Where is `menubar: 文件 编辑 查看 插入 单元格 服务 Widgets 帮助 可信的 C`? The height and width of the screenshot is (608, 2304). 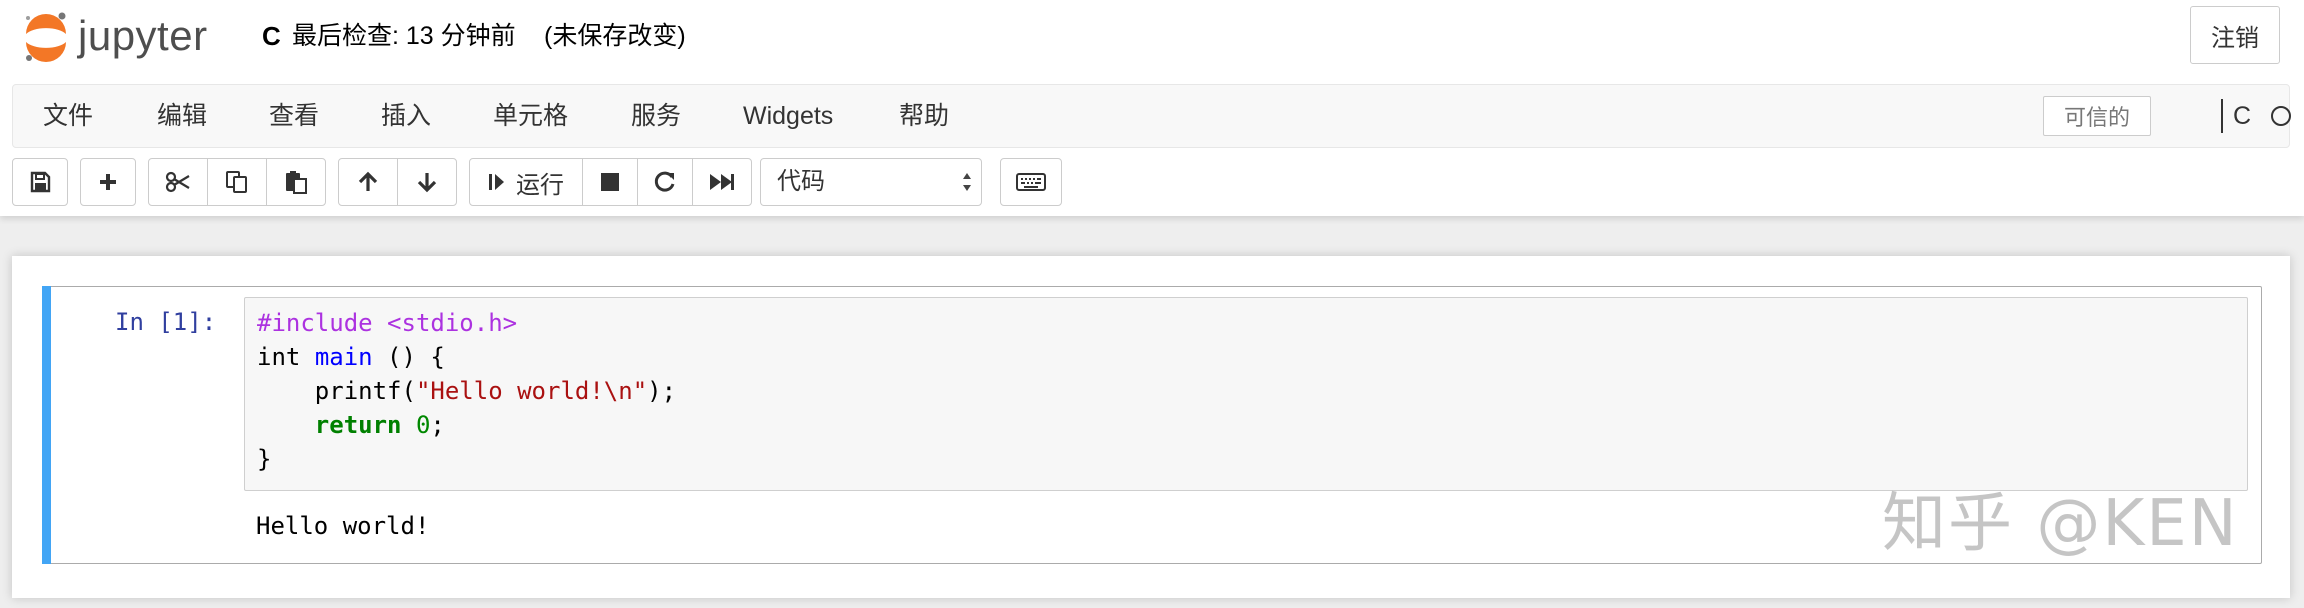
menubar: 文件 编辑 查看 插入 单元格 服务 Widgets 帮助 可信的 C is located at coordinates (1151, 116).